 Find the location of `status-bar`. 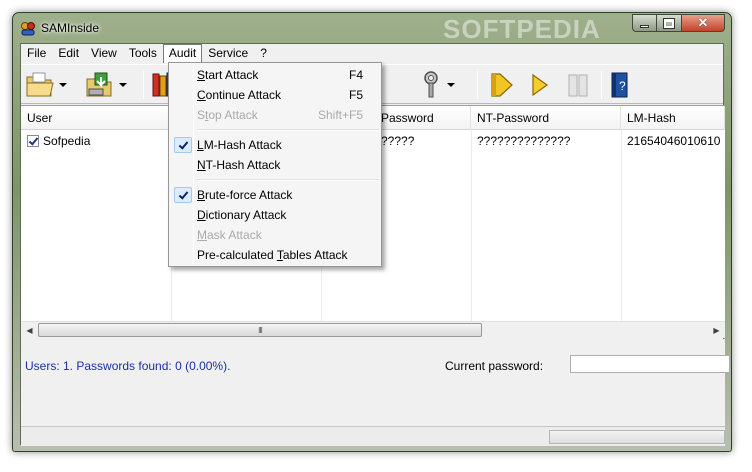

status-bar is located at coordinates (373, 436).